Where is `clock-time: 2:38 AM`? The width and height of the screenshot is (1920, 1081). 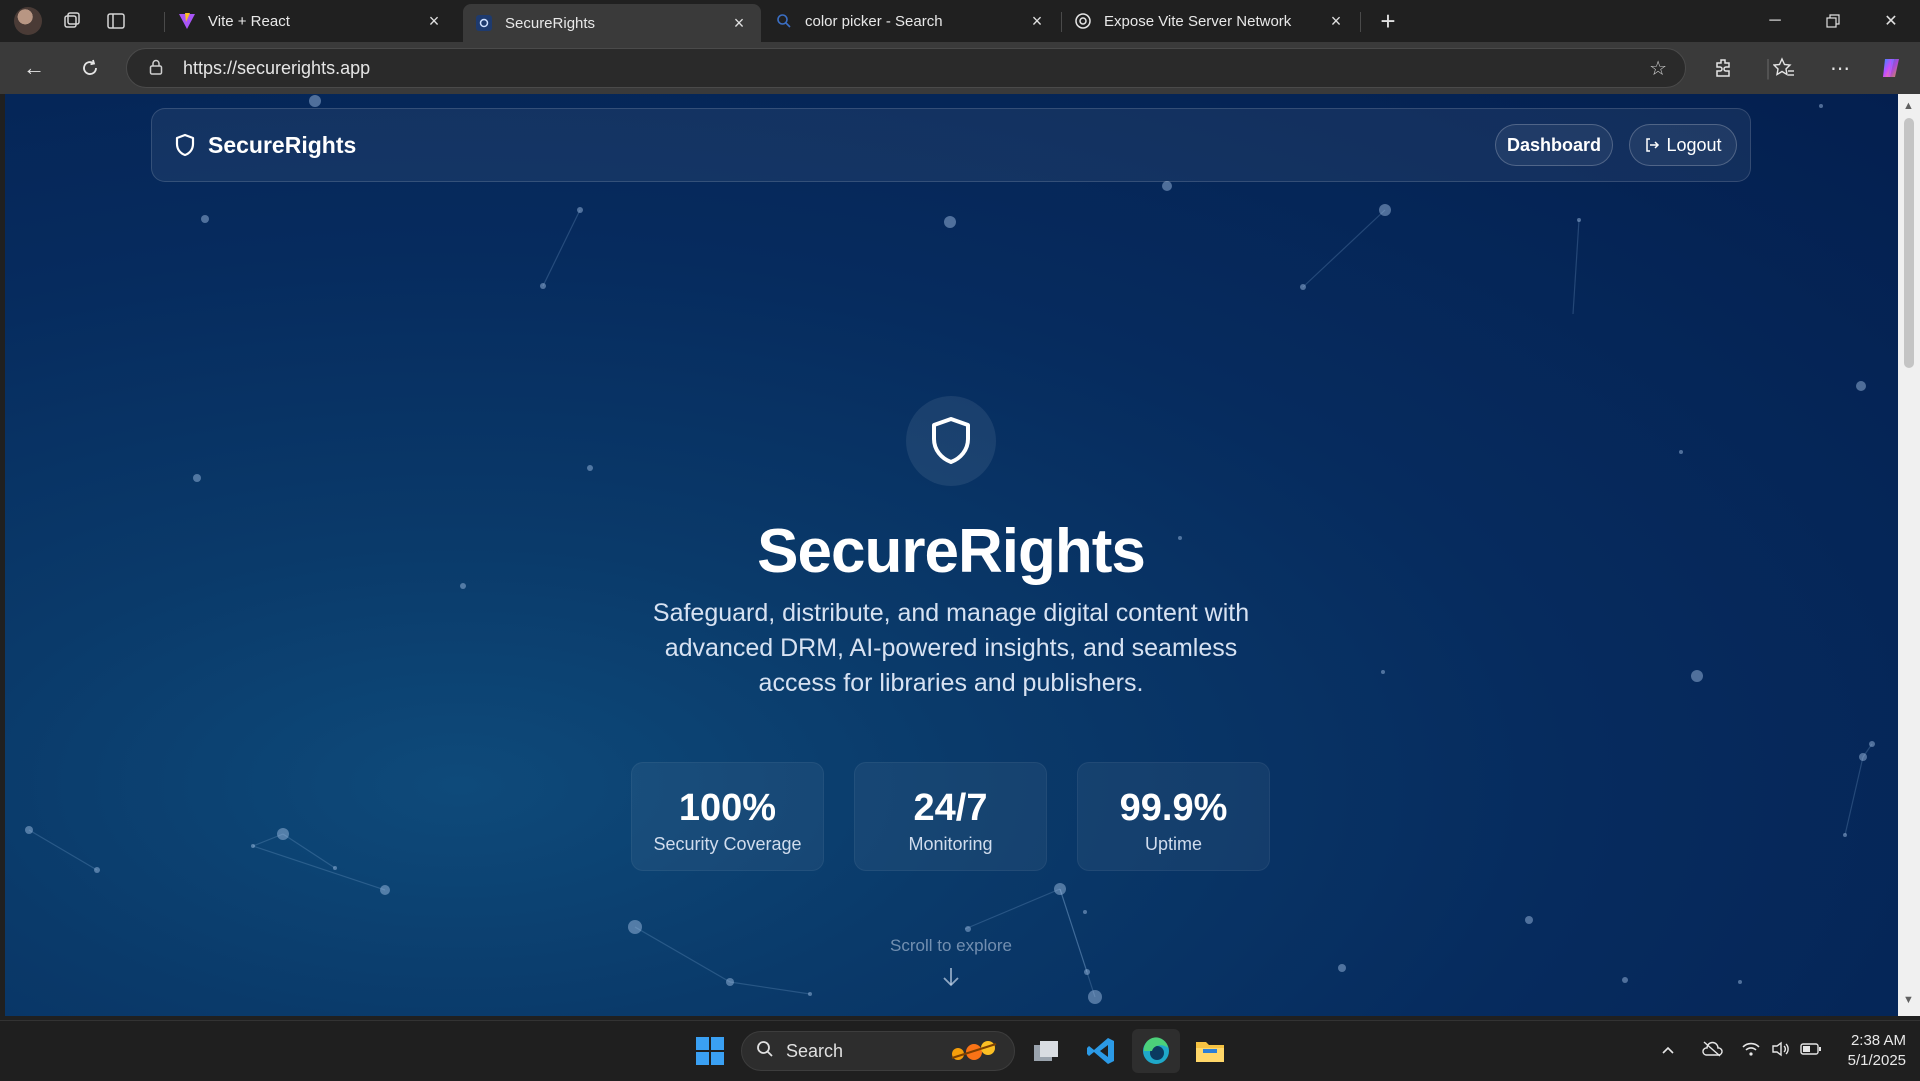
clock-time: 2:38 AM is located at coordinates (1878, 1040).